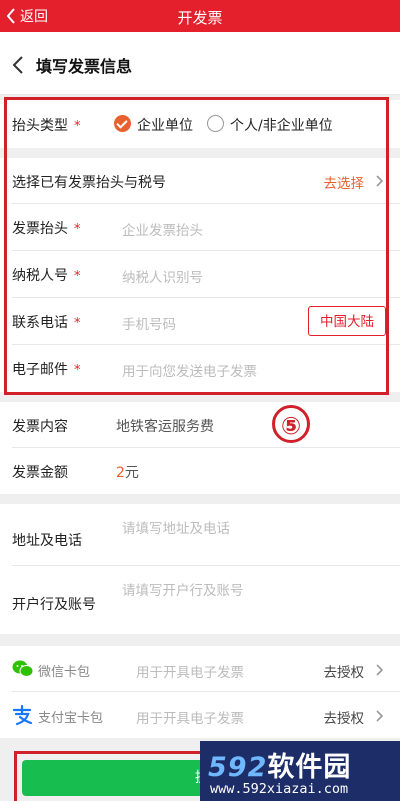 The height and width of the screenshot is (801, 400). I want to click on wechat-hint: 用于开具电子发票, so click(190, 673).